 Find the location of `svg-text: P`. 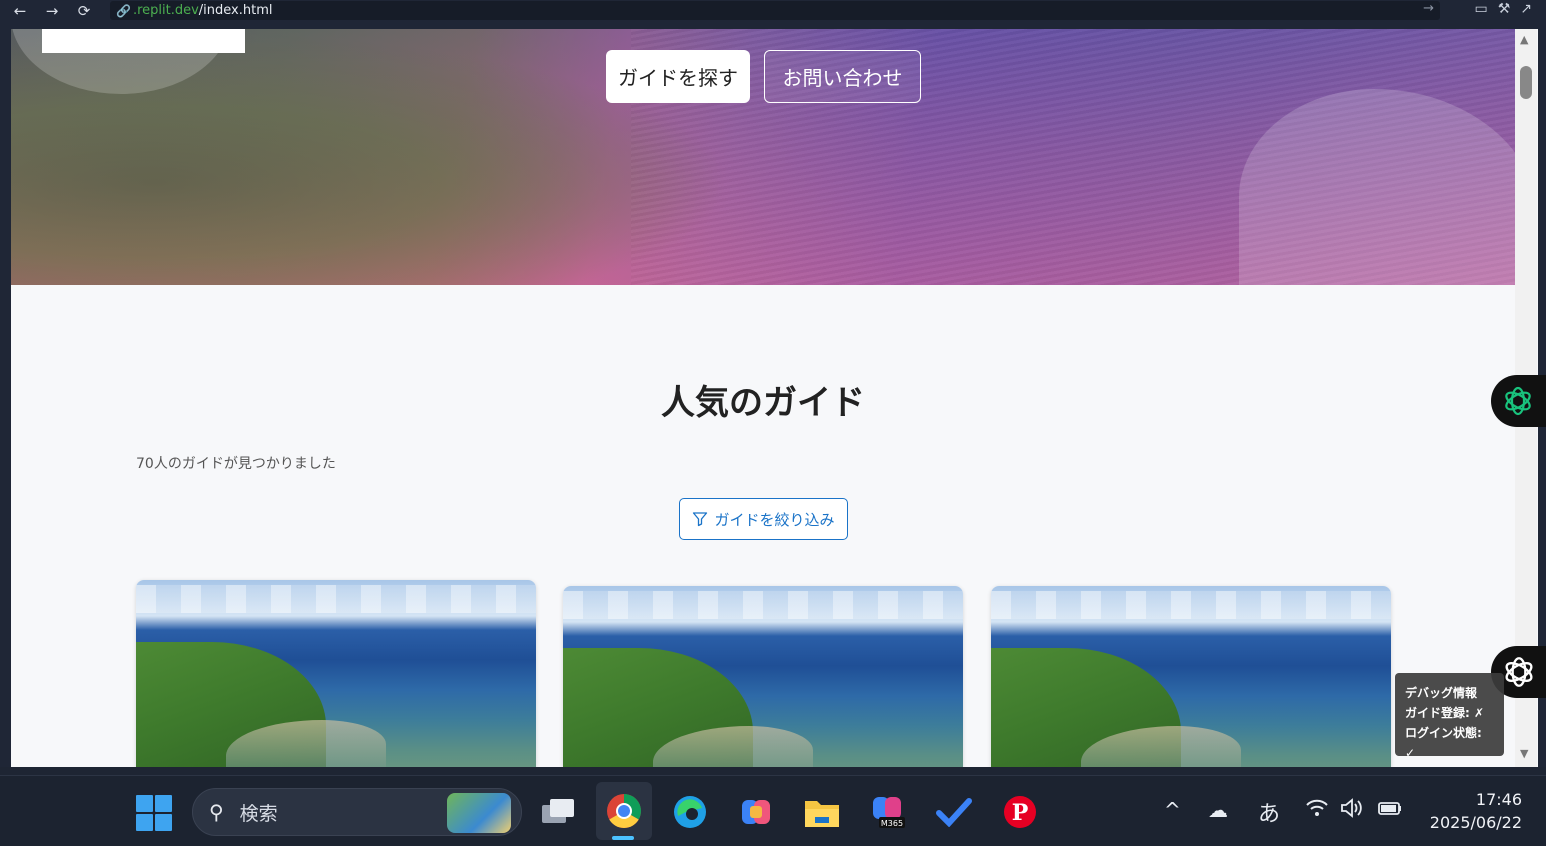

svg-text: P is located at coordinates (1020, 813).